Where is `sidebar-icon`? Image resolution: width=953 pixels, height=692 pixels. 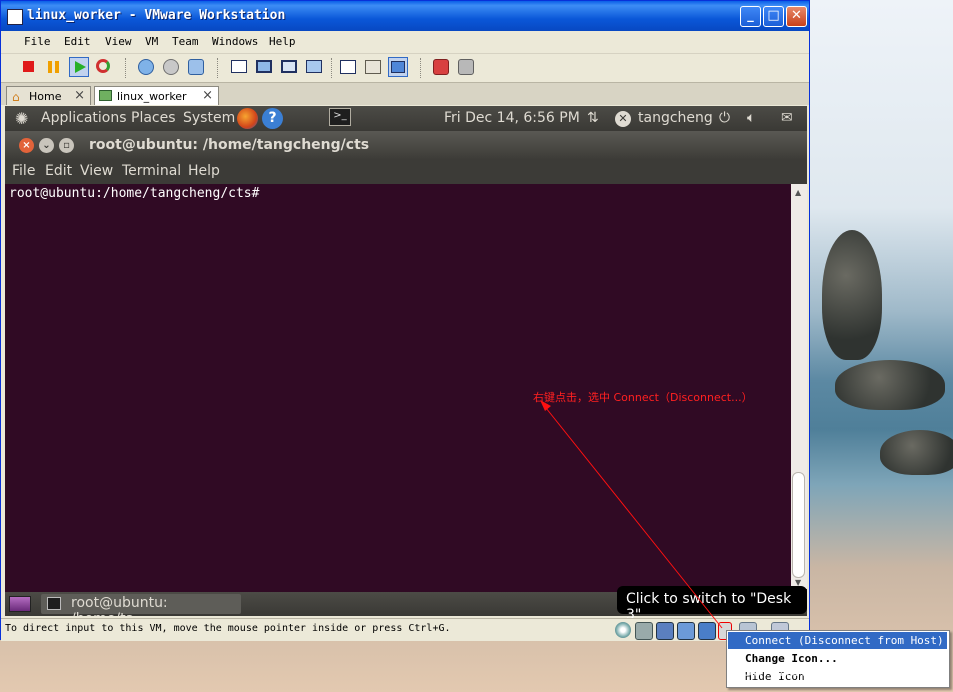 sidebar-icon is located at coordinates (239, 66).